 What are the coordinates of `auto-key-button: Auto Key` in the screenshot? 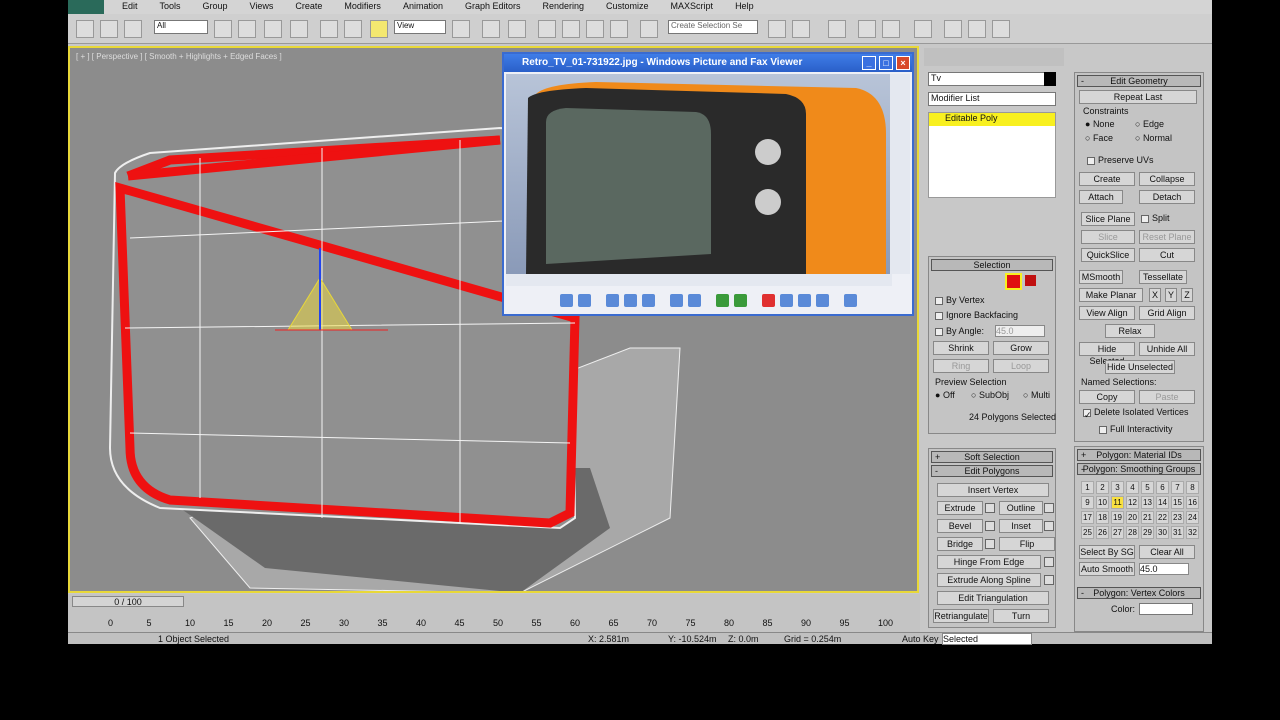 It's located at (920, 639).